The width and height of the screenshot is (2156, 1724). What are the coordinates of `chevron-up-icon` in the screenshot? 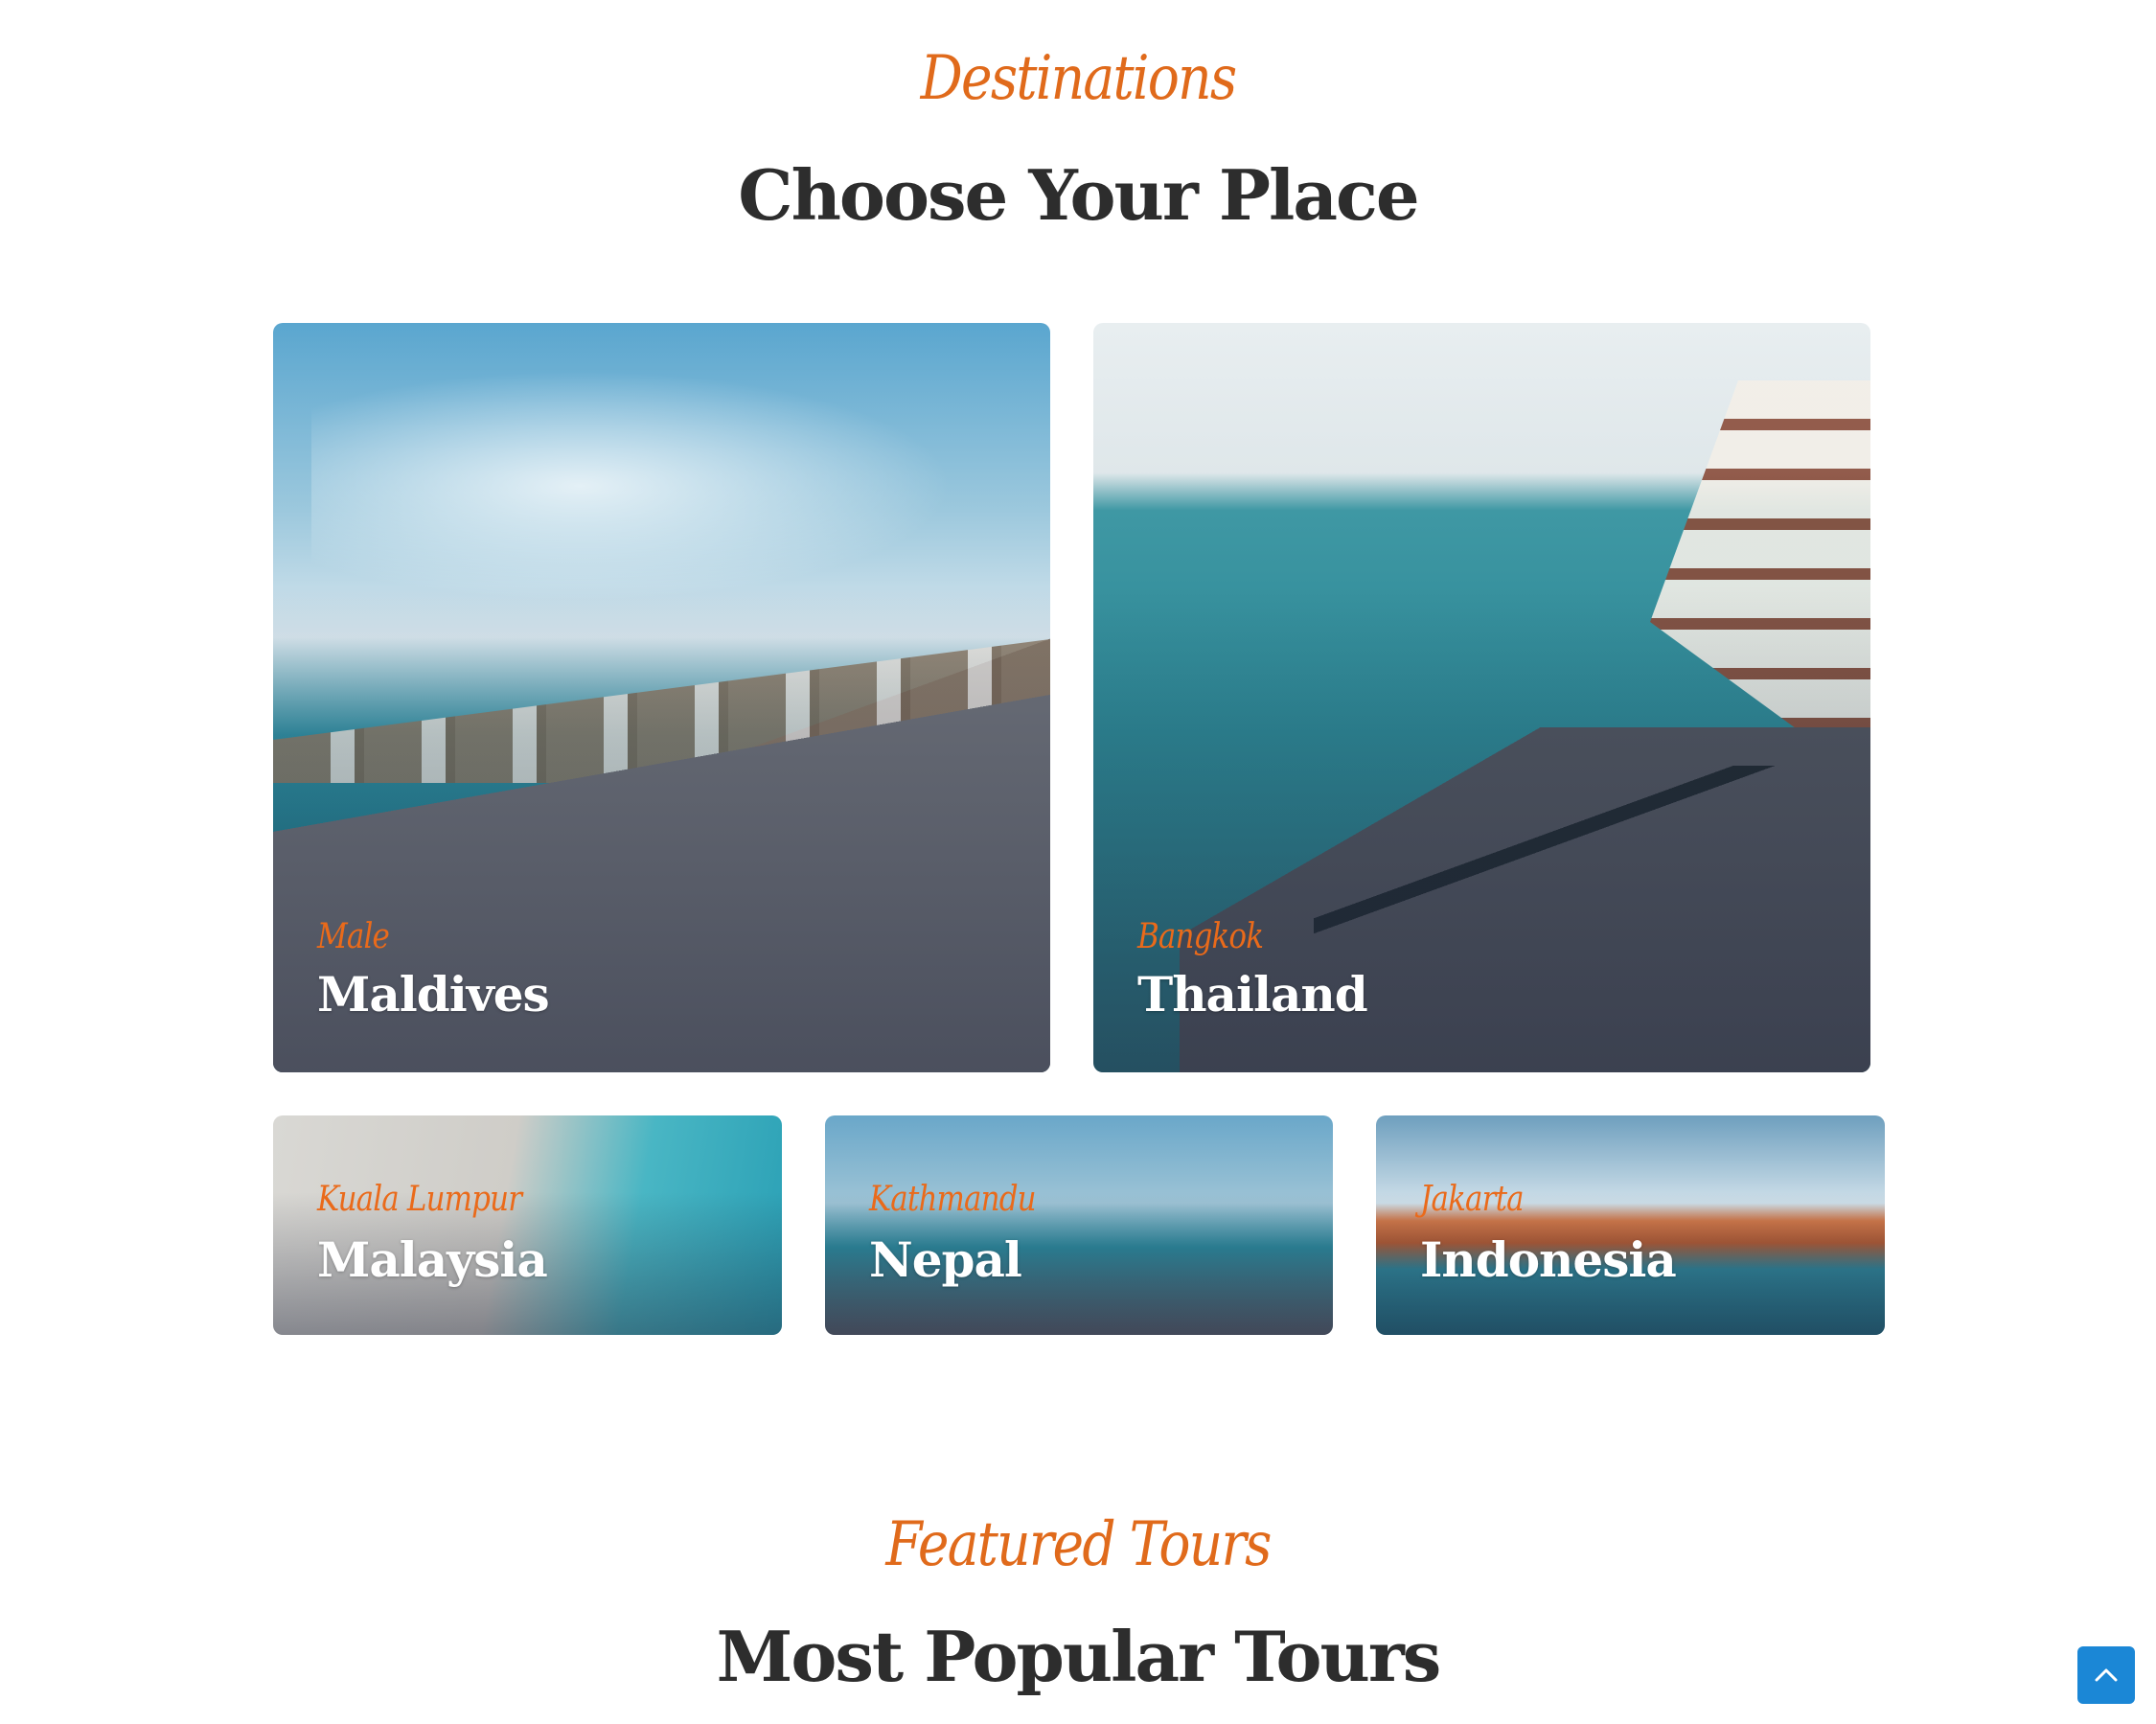 It's located at (2106, 1675).